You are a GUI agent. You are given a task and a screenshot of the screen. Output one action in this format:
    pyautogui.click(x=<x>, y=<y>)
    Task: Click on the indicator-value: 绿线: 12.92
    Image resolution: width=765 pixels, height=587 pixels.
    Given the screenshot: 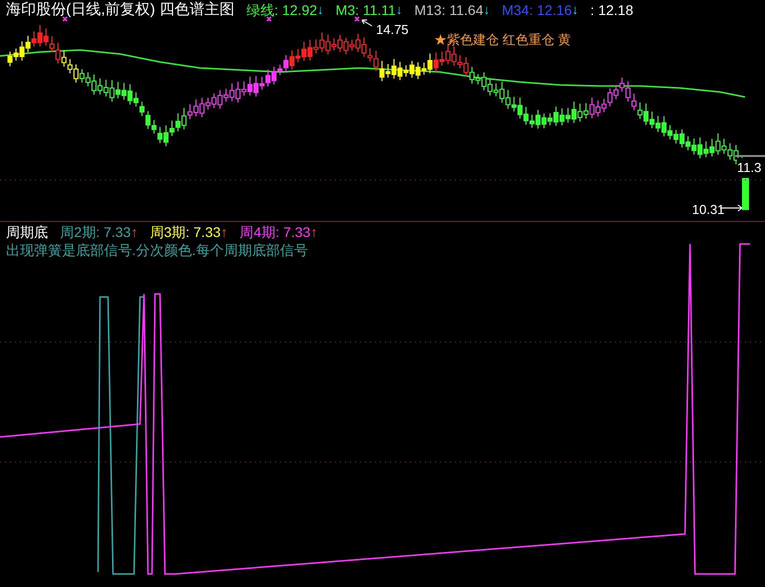 What is the action you would take?
    pyautogui.click(x=282, y=10)
    